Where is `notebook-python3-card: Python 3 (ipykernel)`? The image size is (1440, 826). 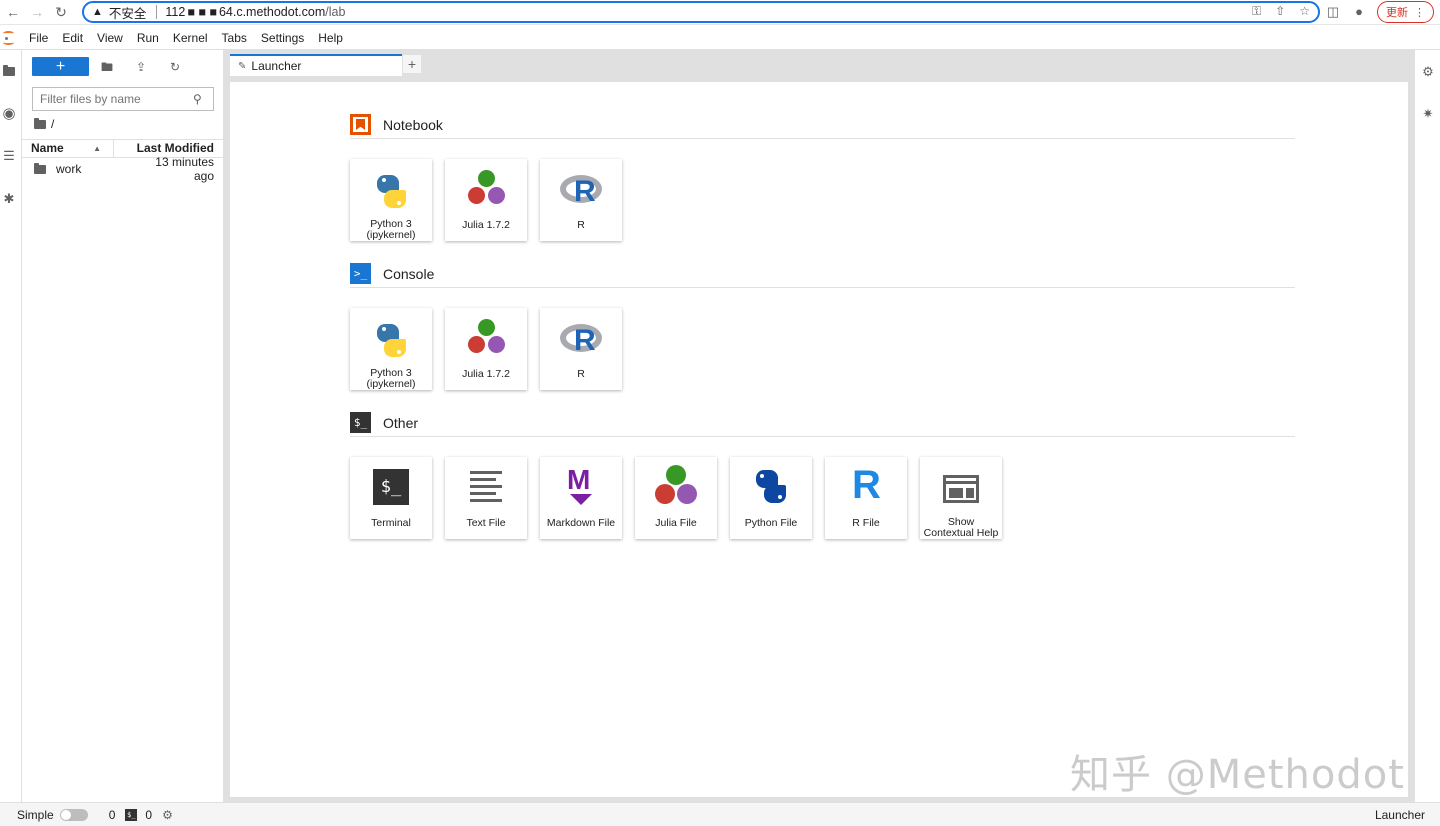
notebook-python3-card: Python 3 (ipykernel) is located at coordinates (391, 200).